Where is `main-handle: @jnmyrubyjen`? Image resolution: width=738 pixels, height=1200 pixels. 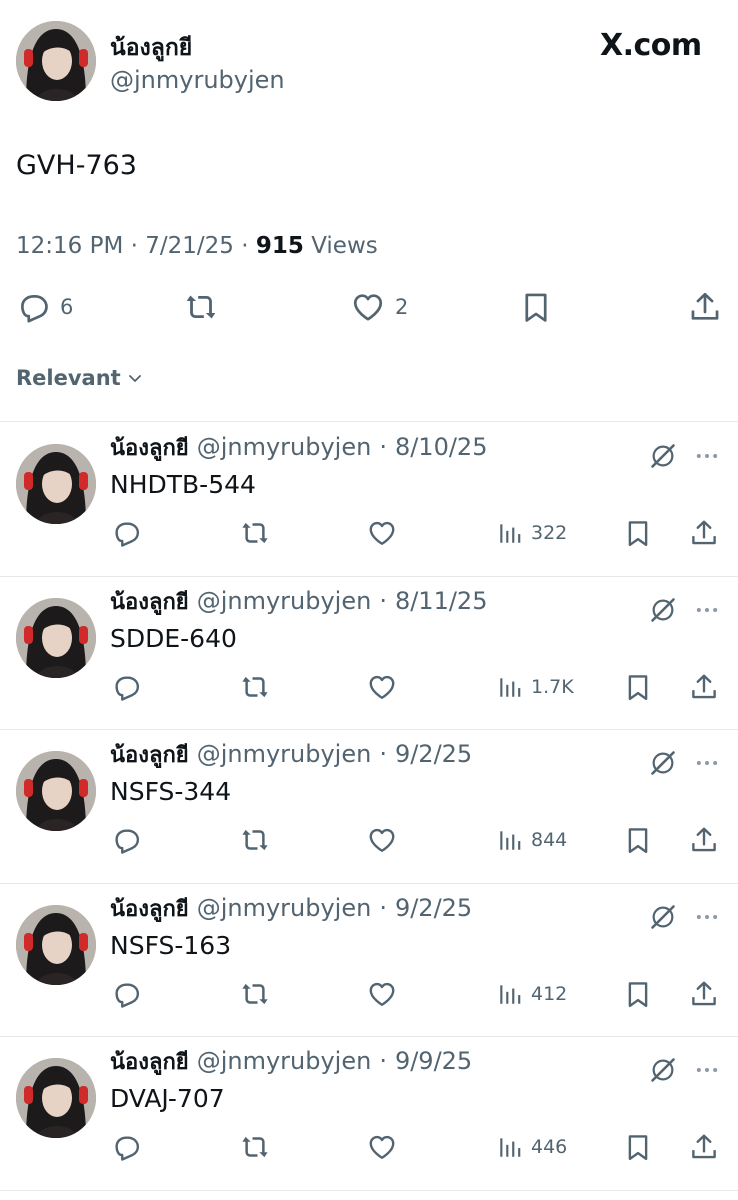 main-handle: @jnmyrubyjen is located at coordinates (197, 80).